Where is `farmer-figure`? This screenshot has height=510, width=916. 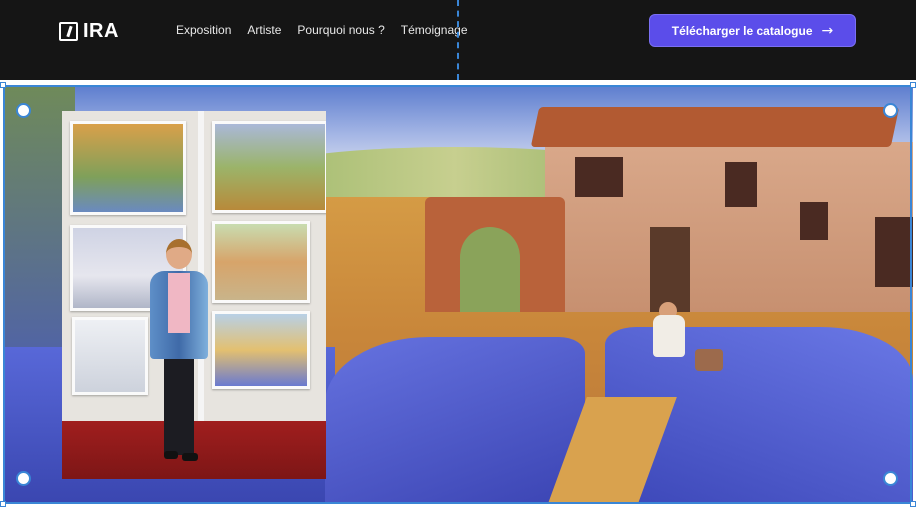
farmer-figure is located at coordinates (669, 336).